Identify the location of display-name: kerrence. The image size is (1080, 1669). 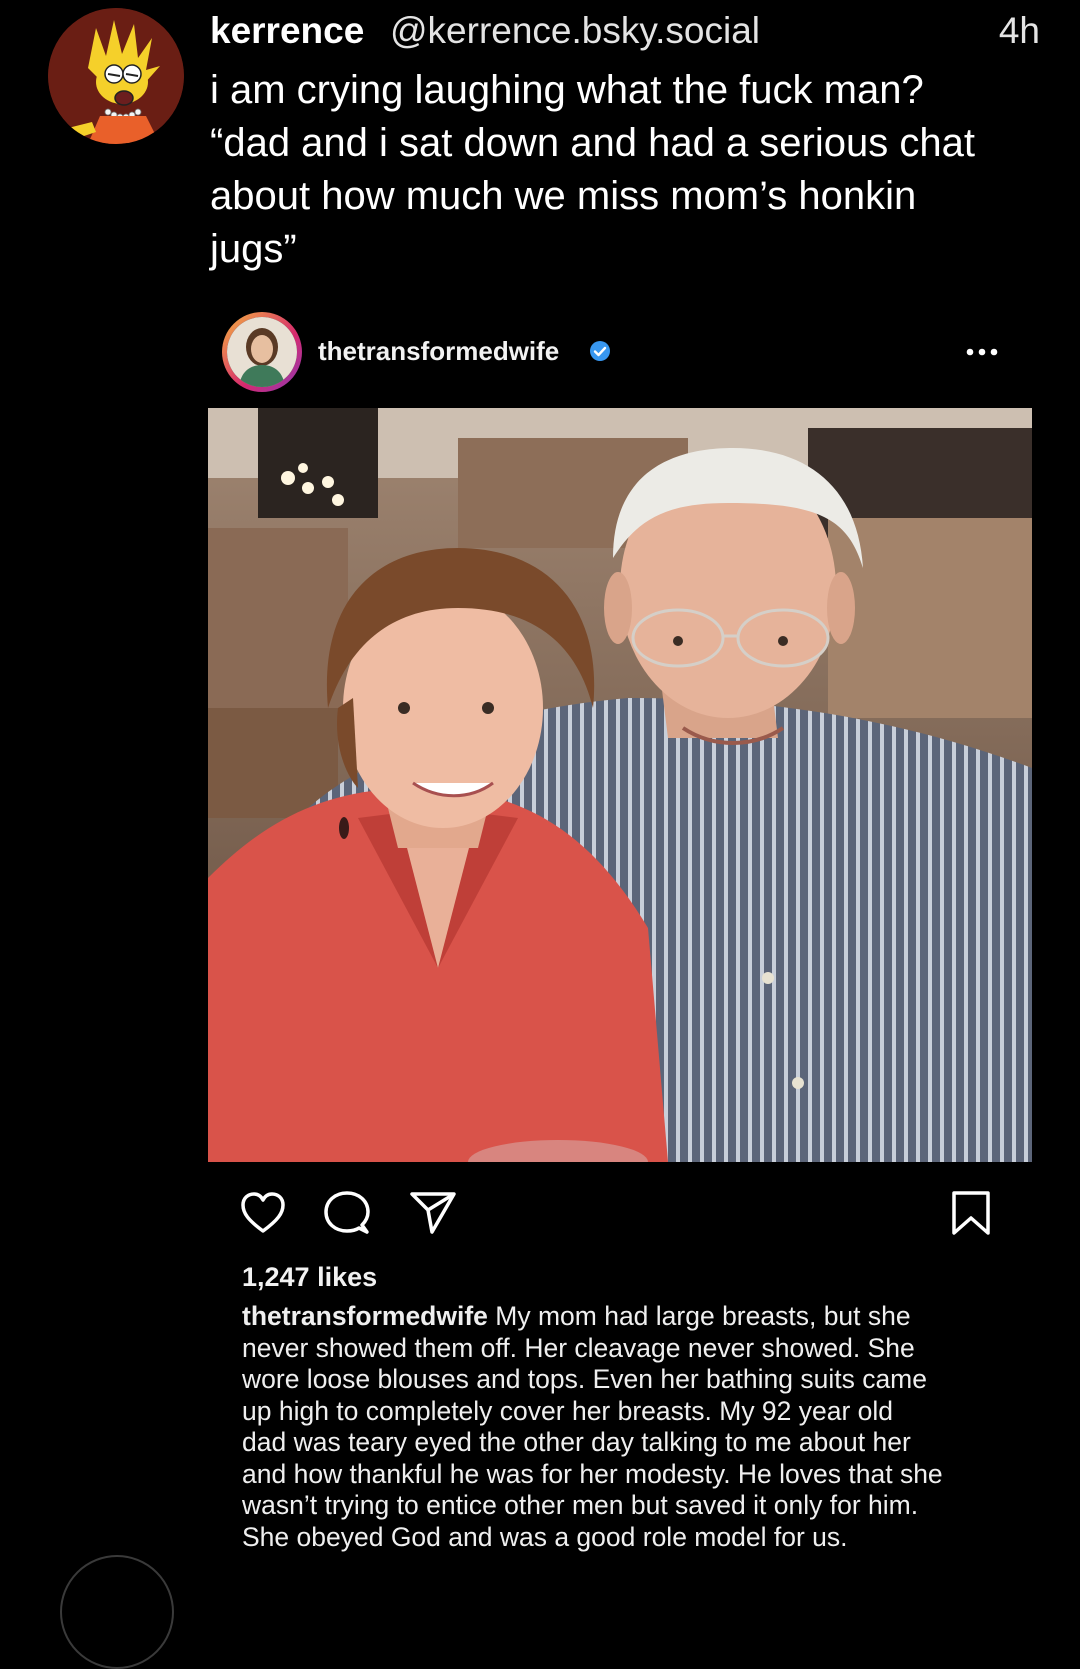
(287, 31).